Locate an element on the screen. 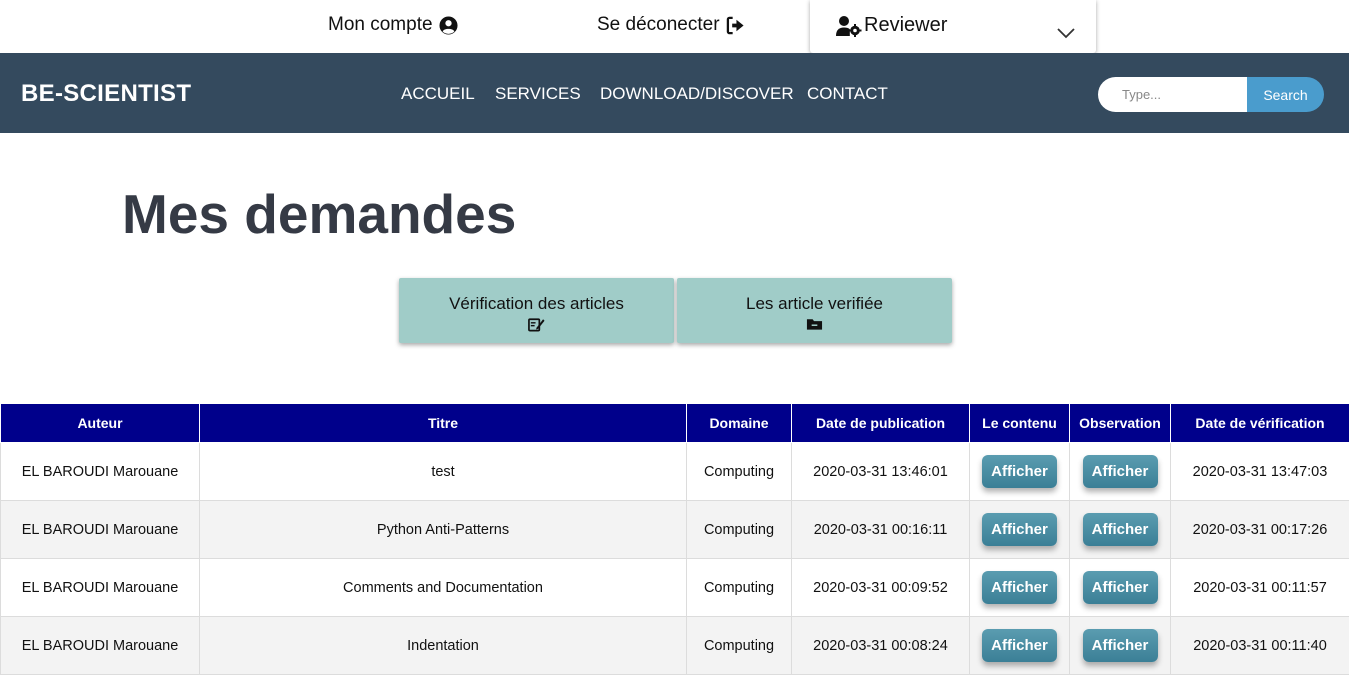  column-header-date-verification: Date de vérification is located at coordinates (1260, 423).